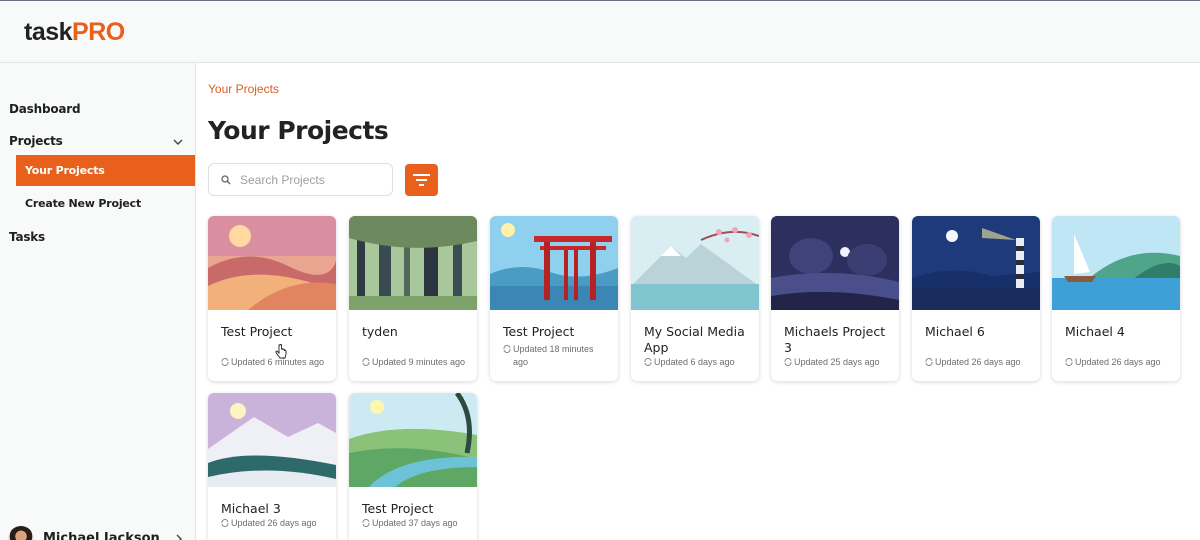 The image size is (1200, 540). I want to click on forest-image, so click(413, 263).